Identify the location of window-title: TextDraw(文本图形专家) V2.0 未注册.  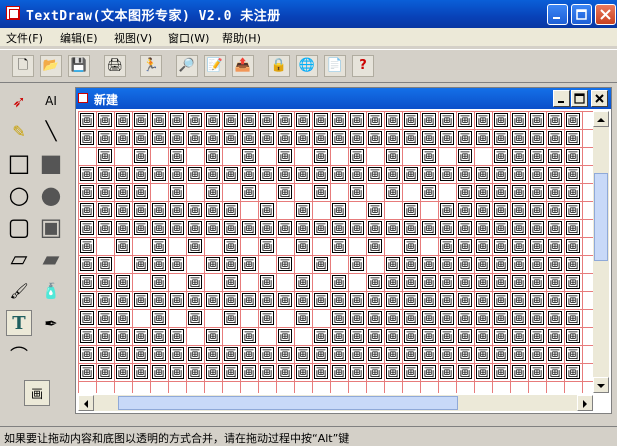
(153, 16).